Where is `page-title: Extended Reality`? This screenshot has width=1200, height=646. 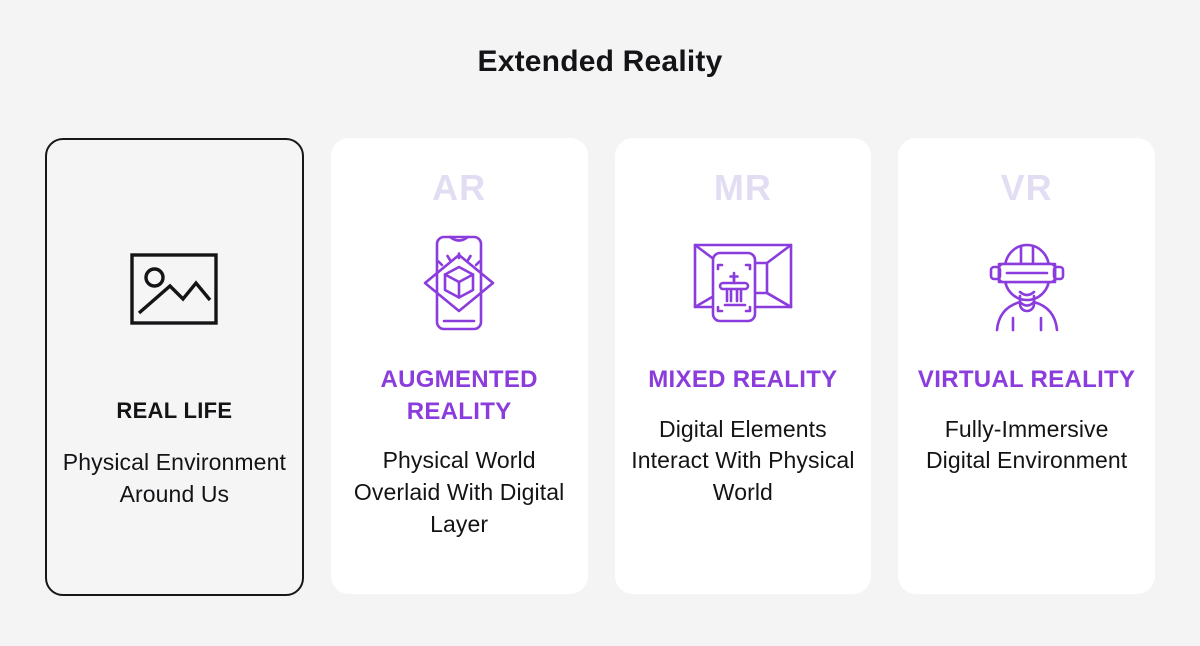
page-title: Extended Reality is located at coordinates (600, 61).